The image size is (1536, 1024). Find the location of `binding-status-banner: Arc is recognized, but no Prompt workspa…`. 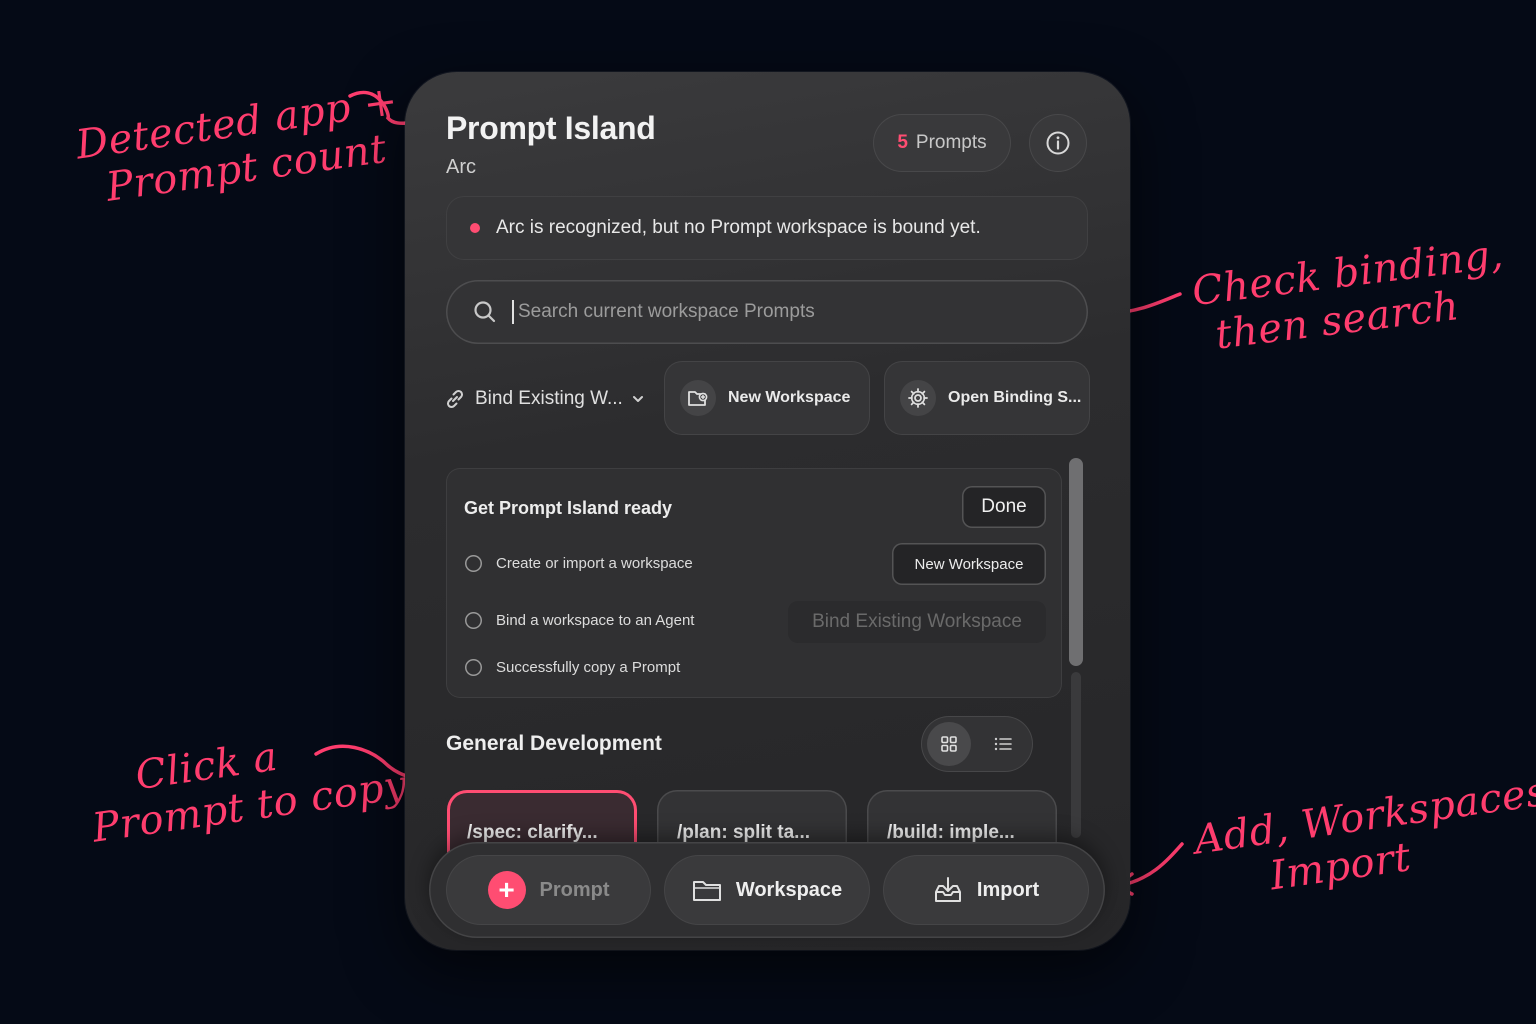

binding-status-banner: Arc is recognized, but no Prompt workspa… is located at coordinates (767, 228).